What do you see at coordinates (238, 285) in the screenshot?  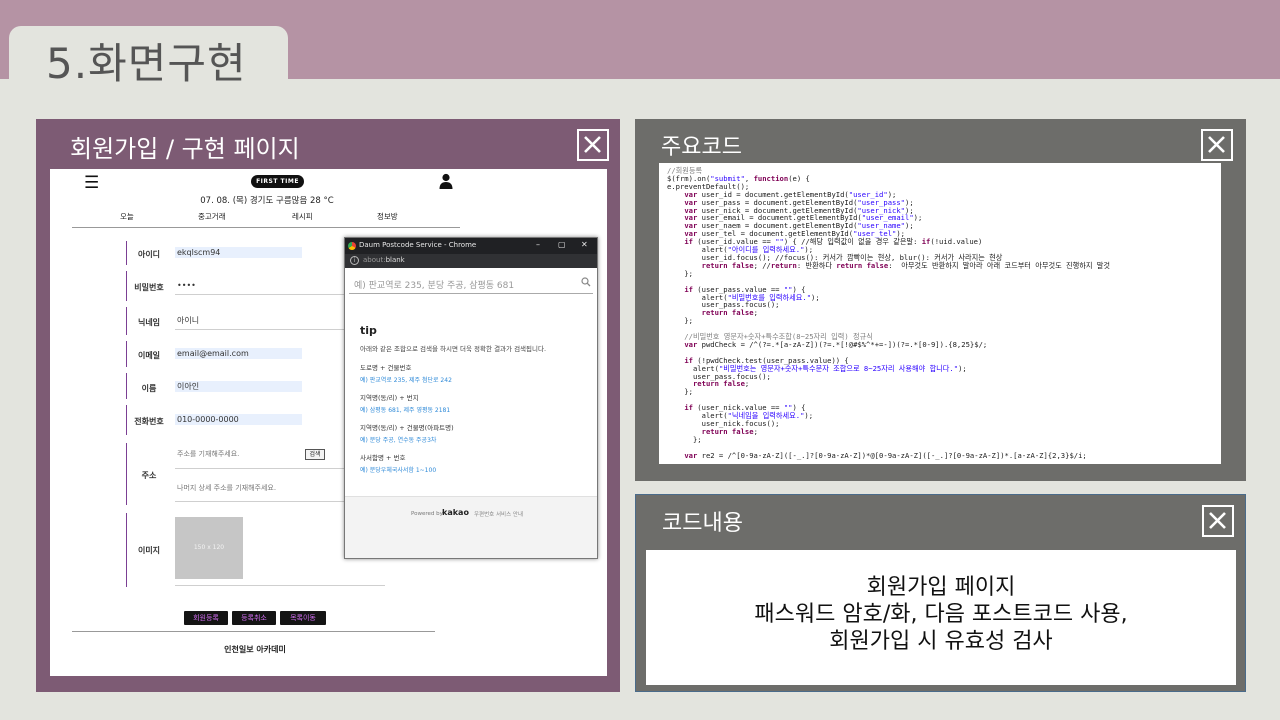 I see `pw-input: ••••` at bounding box center [238, 285].